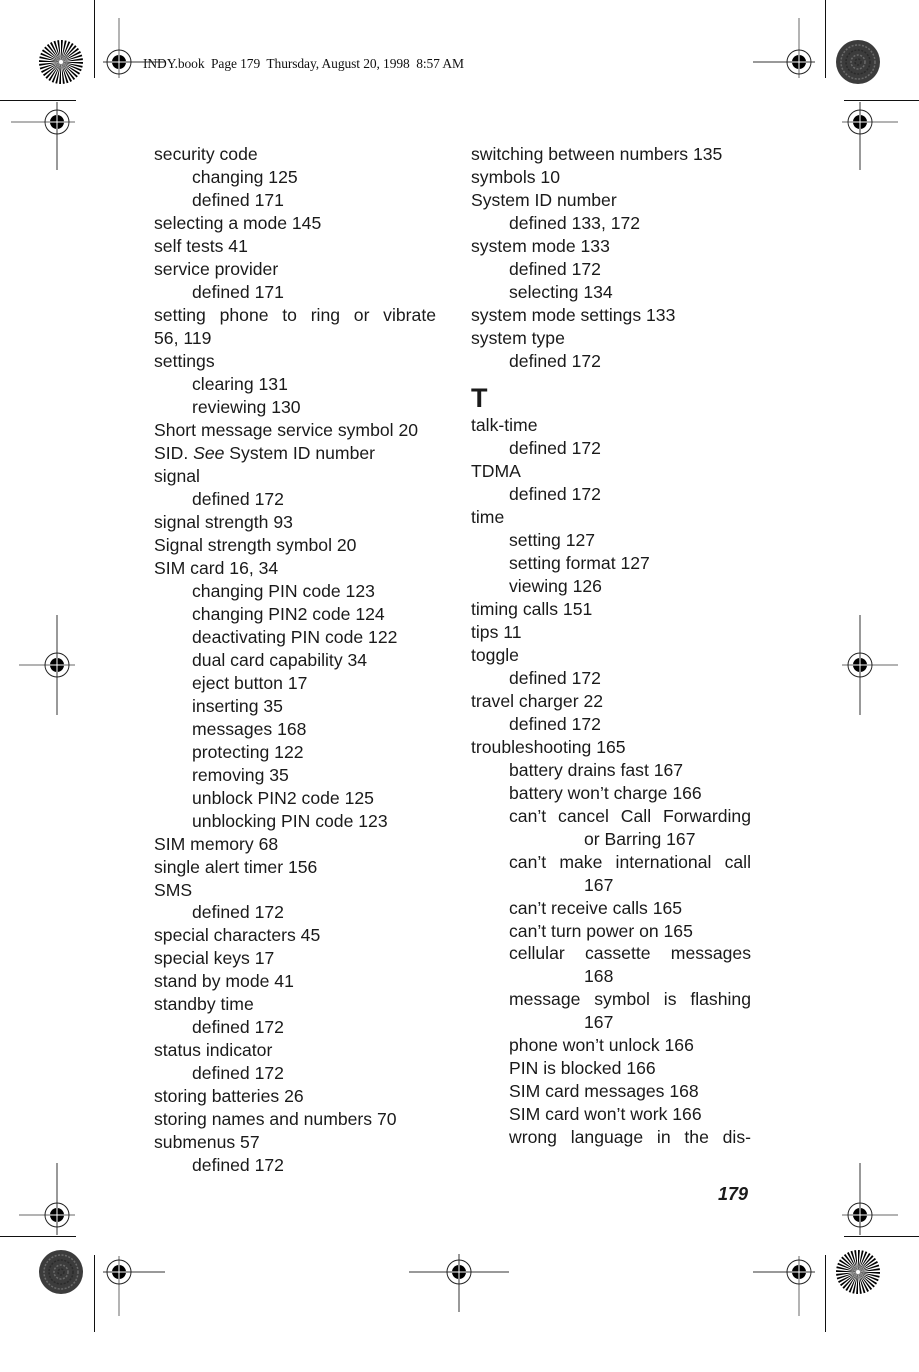  What do you see at coordinates (184, 360) in the screenshot?
I see `entry-text: settings` at bounding box center [184, 360].